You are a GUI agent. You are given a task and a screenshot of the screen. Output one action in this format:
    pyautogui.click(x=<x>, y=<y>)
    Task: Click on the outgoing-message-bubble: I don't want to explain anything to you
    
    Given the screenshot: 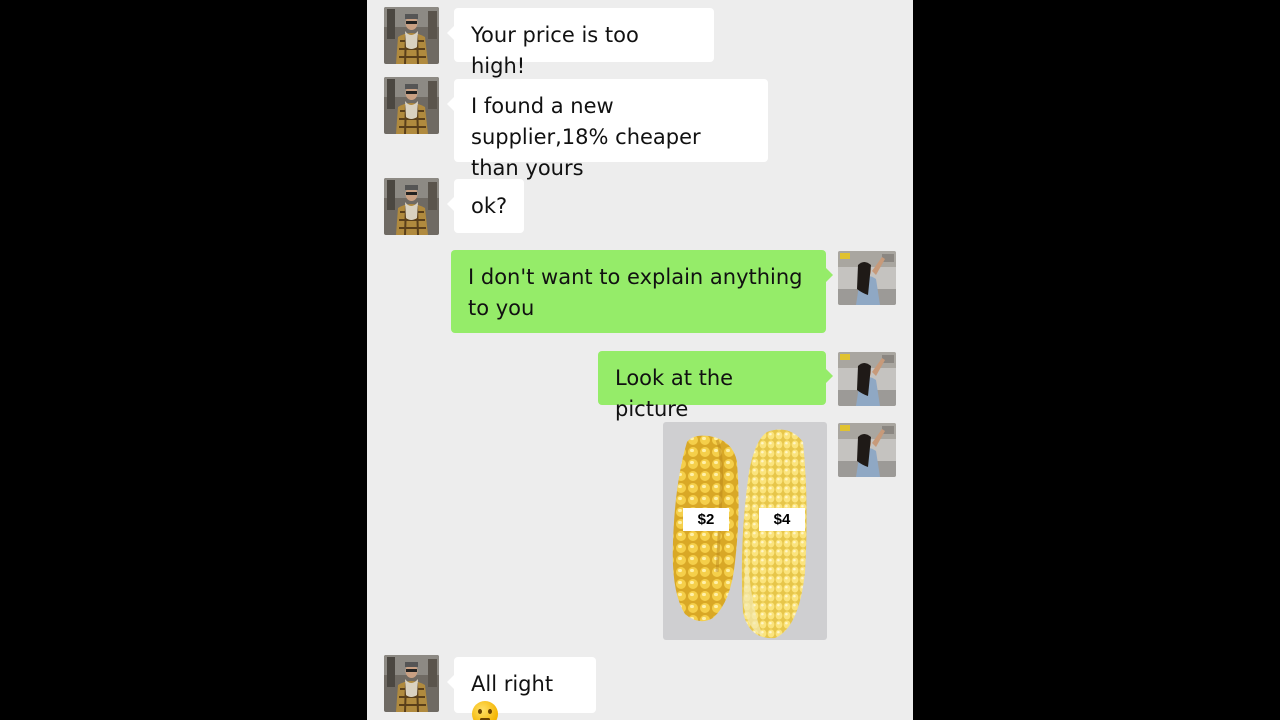 What is the action you would take?
    pyautogui.click(x=642, y=291)
    